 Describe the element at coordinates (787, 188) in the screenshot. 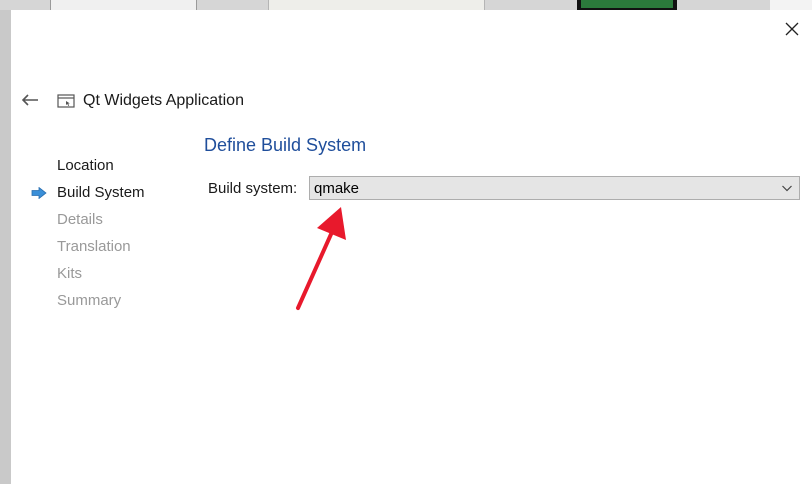

I see `chevron-down-icon` at that location.